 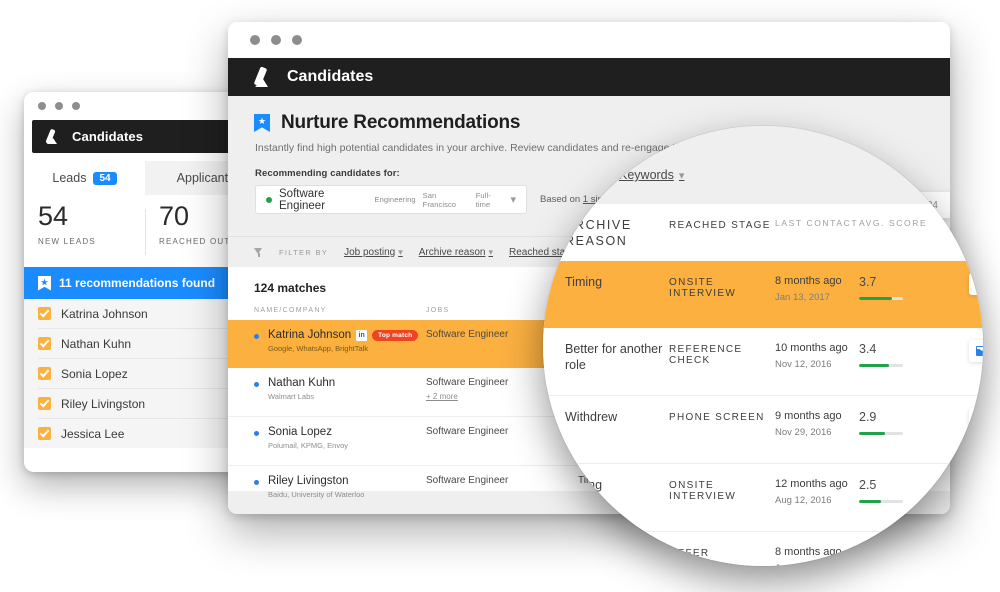 What do you see at coordinates (894, 288) in the screenshot?
I see `cell-avg-score: 3.7` at bounding box center [894, 288].